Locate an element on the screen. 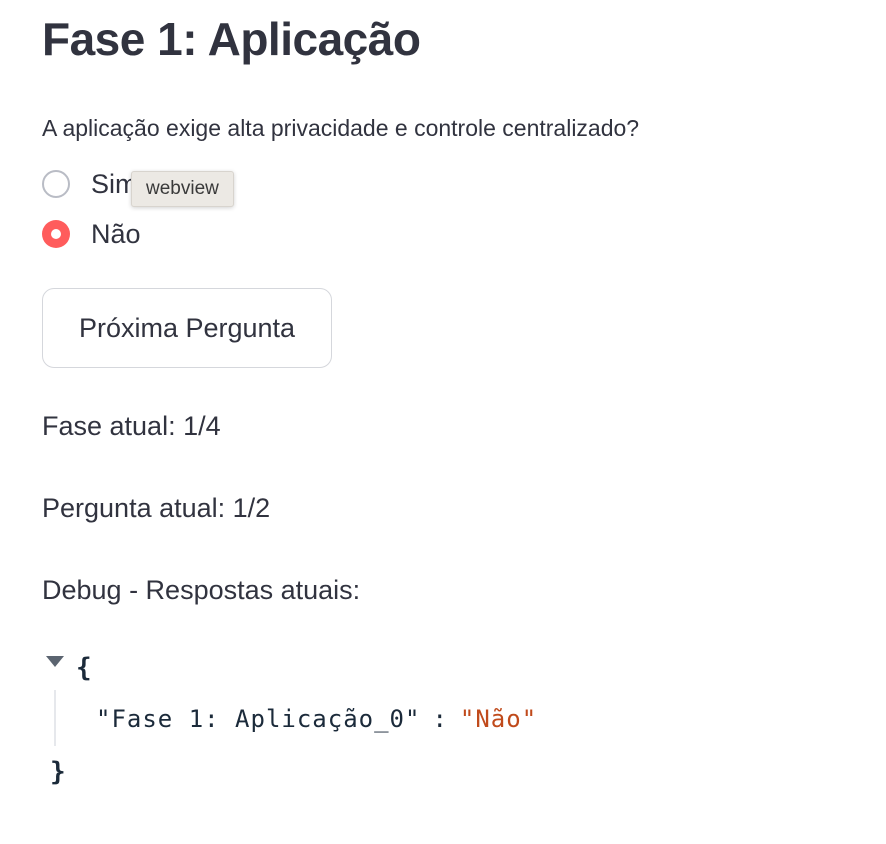  json-value: "Não" is located at coordinates (498, 719).